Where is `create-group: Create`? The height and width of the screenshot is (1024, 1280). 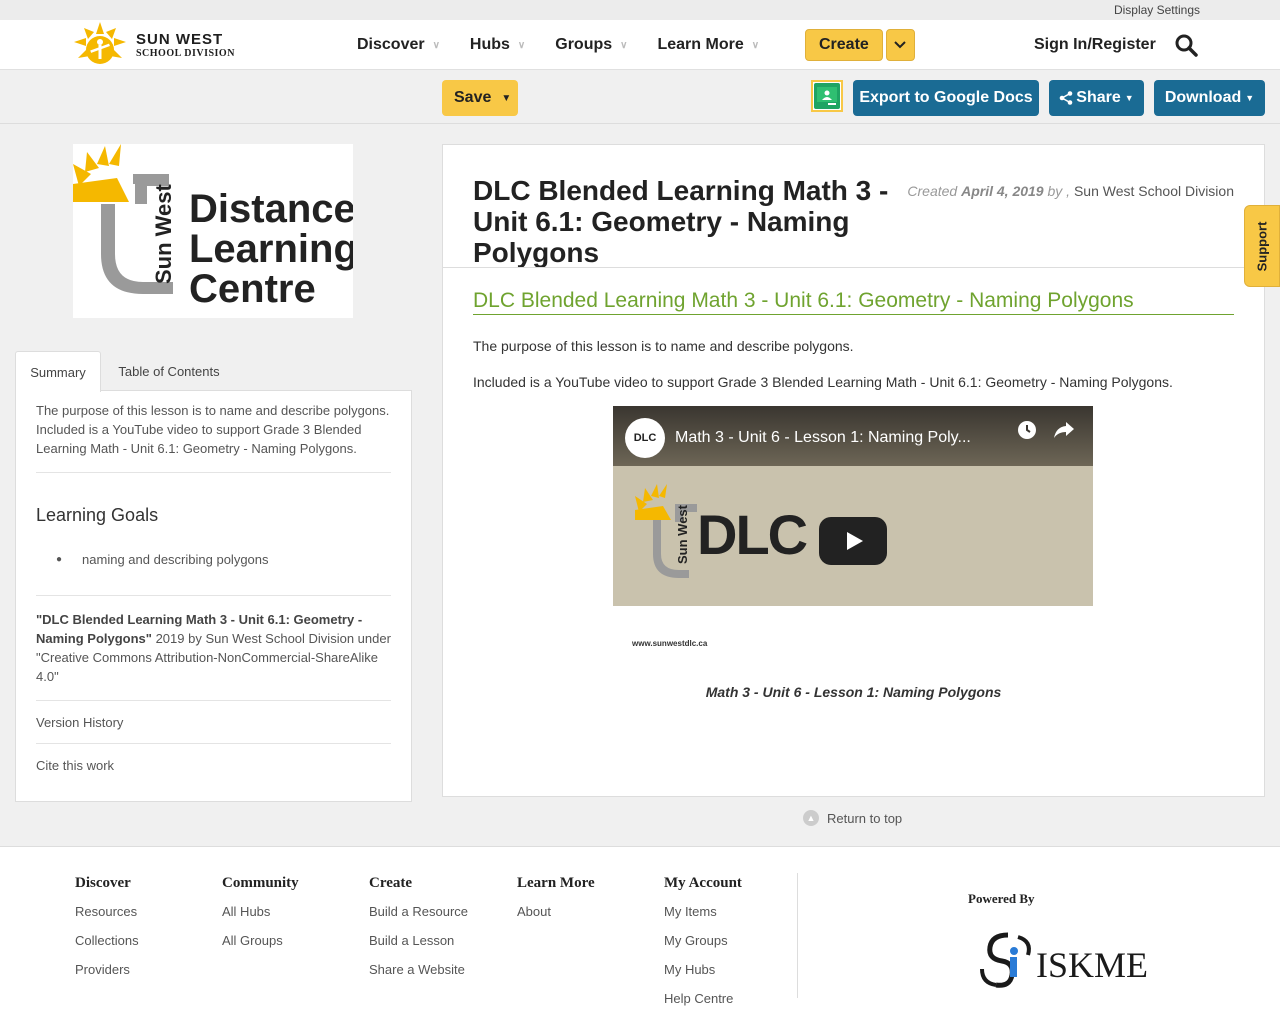
create-group: Create is located at coordinates (860, 45).